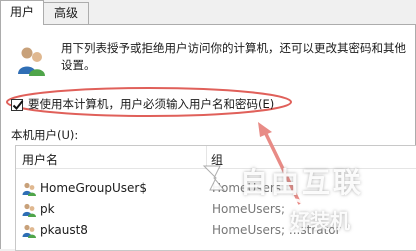 This screenshot has width=416, height=251. Describe the element at coordinates (93, 188) in the screenshot. I see `username: HomeGroupUser$` at that location.